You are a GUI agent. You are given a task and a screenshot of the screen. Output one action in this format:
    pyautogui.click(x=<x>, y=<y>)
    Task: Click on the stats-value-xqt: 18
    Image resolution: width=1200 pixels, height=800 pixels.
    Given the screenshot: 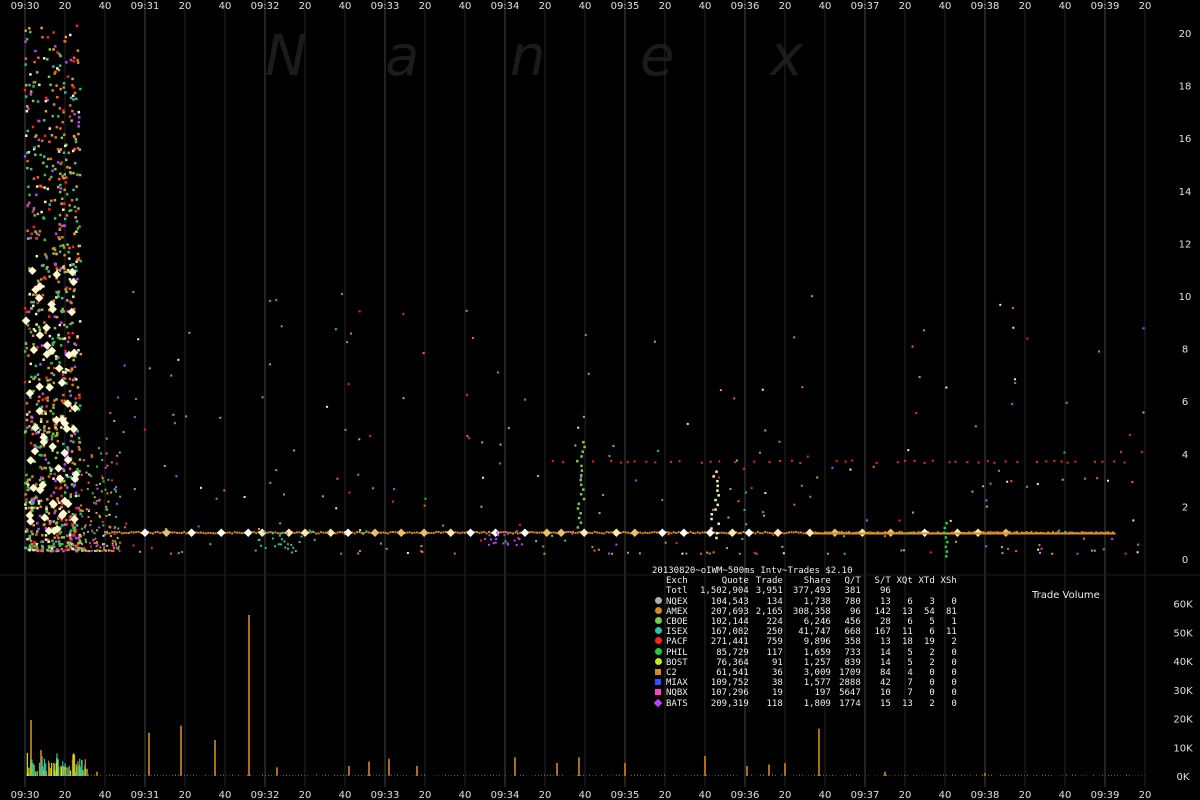 What is the action you would take?
    pyautogui.click(x=907, y=642)
    